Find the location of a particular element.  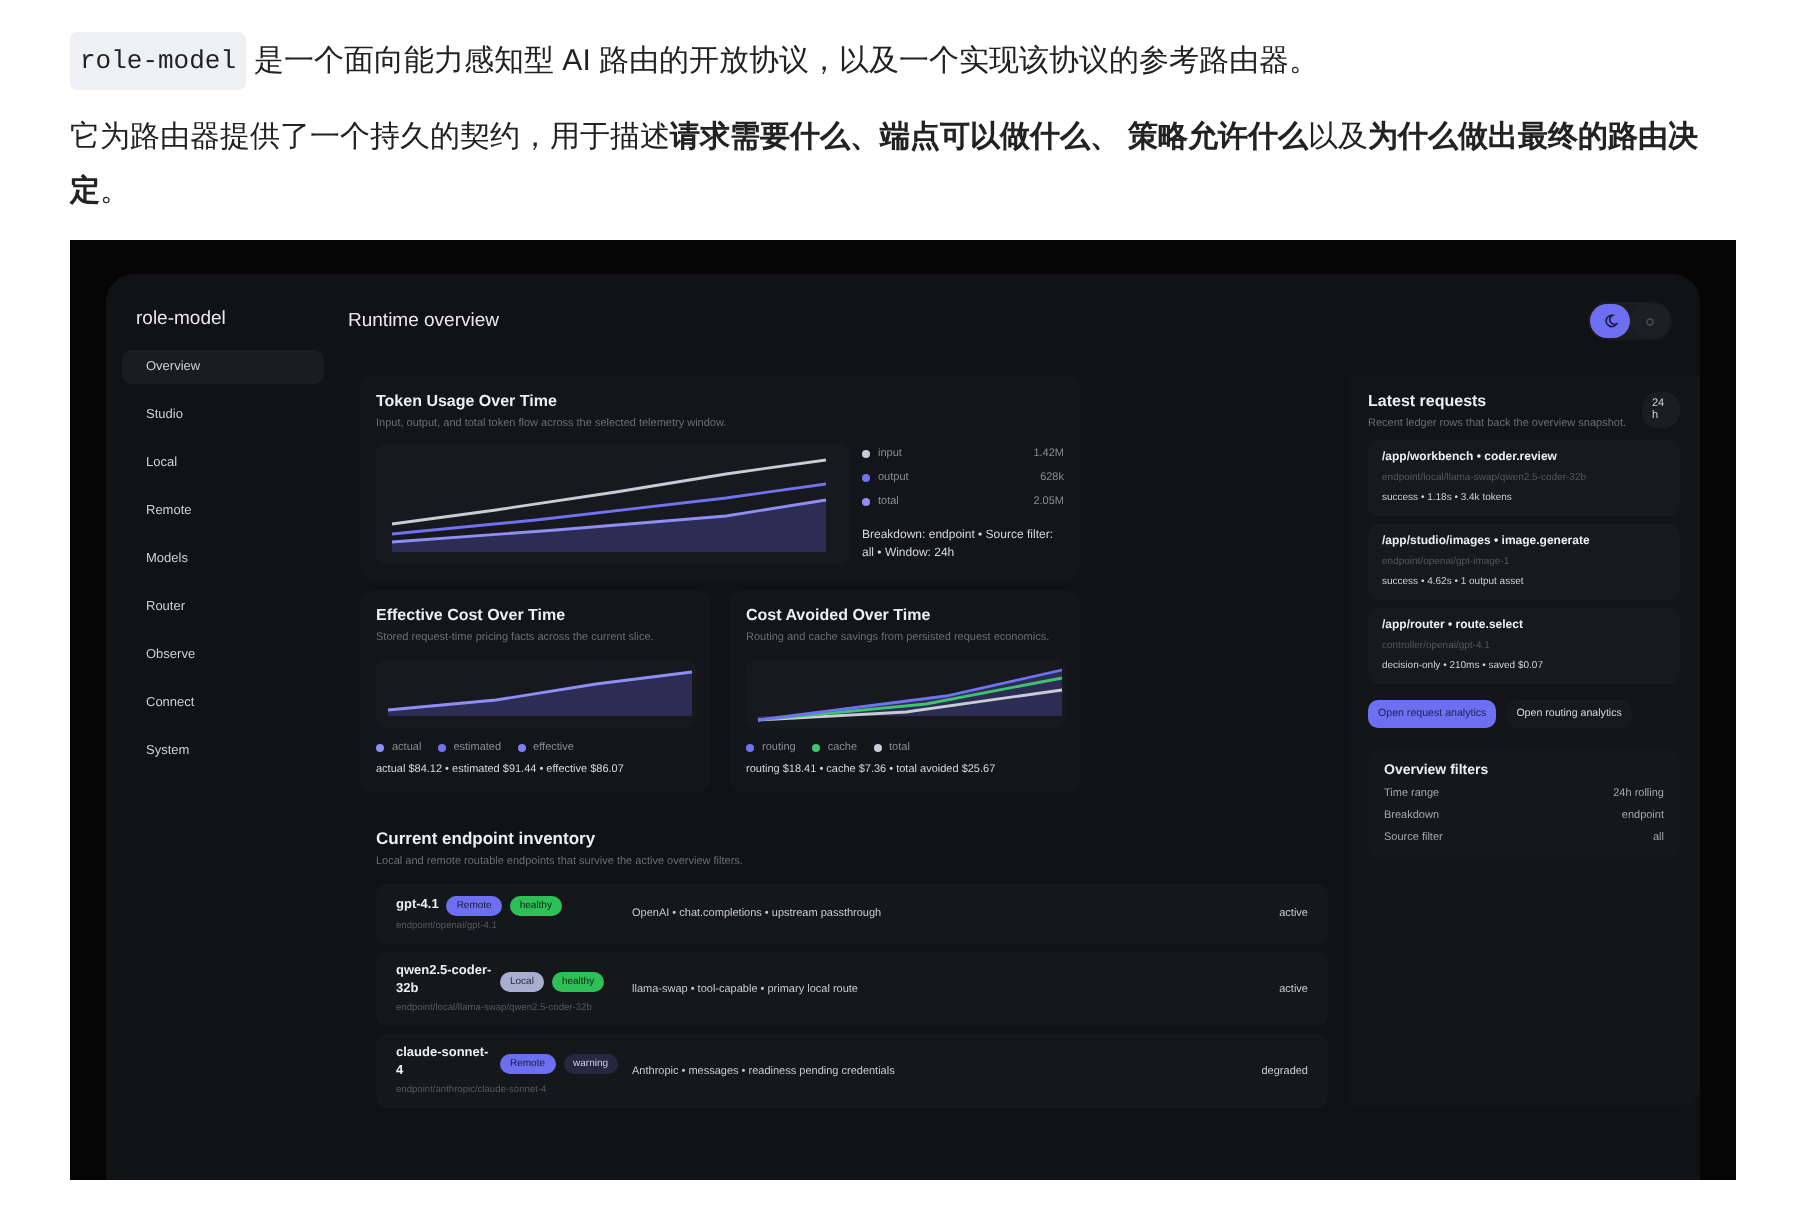

sun-icon is located at coordinates (1650, 321).